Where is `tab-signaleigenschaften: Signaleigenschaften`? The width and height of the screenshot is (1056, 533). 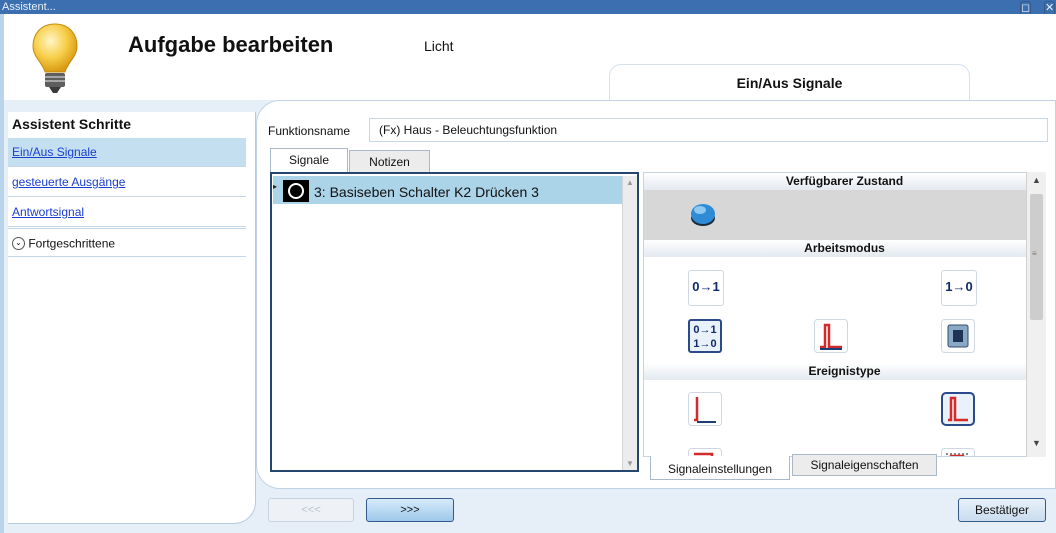
tab-signaleigenschaften: Signaleigenschaften is located at coordinates (864, 465).